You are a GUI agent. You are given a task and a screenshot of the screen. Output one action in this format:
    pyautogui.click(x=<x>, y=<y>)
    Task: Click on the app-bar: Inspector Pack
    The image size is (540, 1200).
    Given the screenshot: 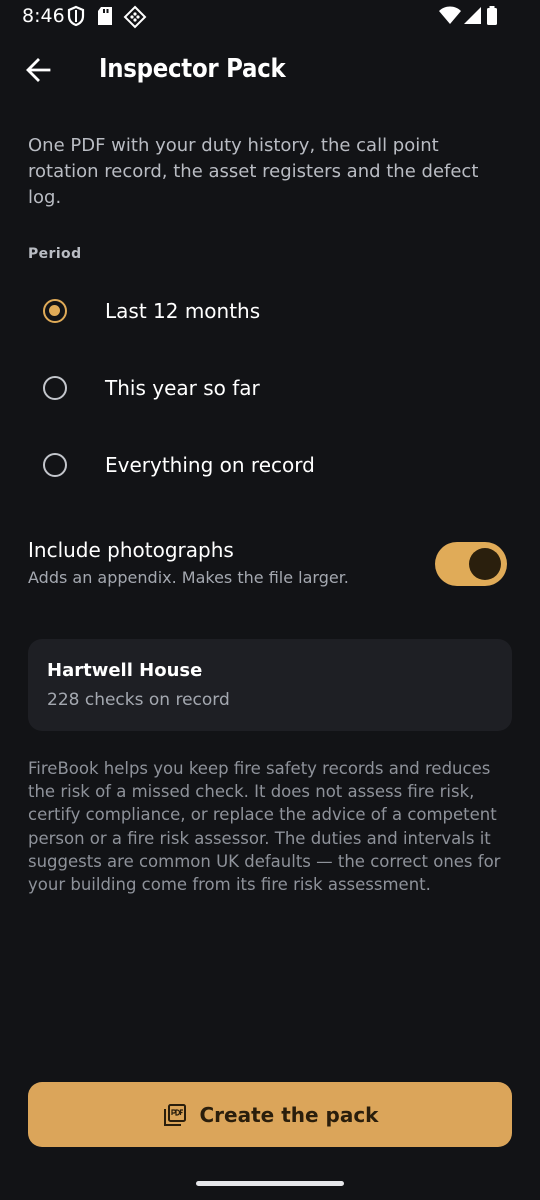 What is the action you would take?
    pyautogui.click(x=270, y=72)
    